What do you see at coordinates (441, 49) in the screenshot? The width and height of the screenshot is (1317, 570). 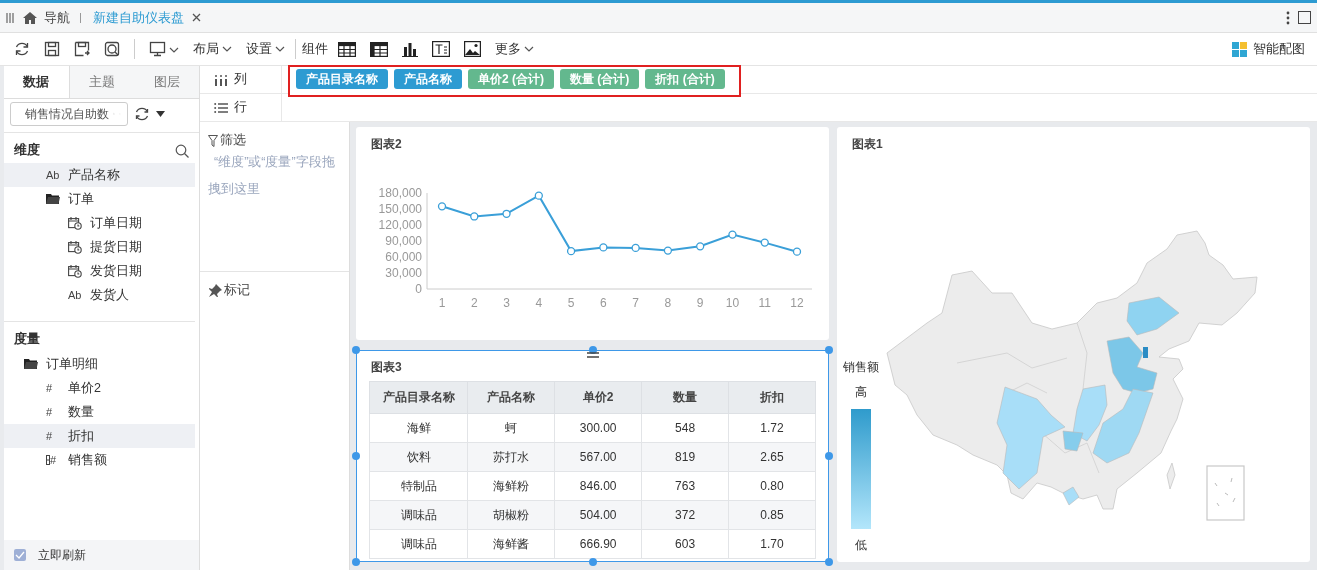 I see `text-box-icon` at bounding box center [441, 49].